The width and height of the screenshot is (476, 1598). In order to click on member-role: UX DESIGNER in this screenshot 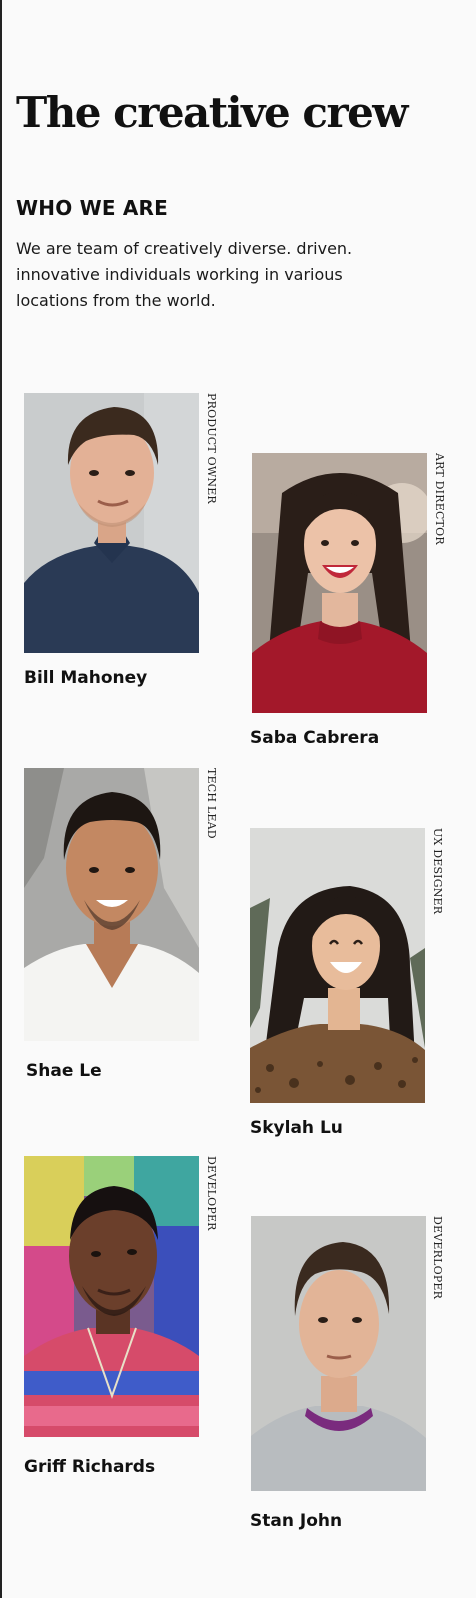, I will do `click(437, 871)`.